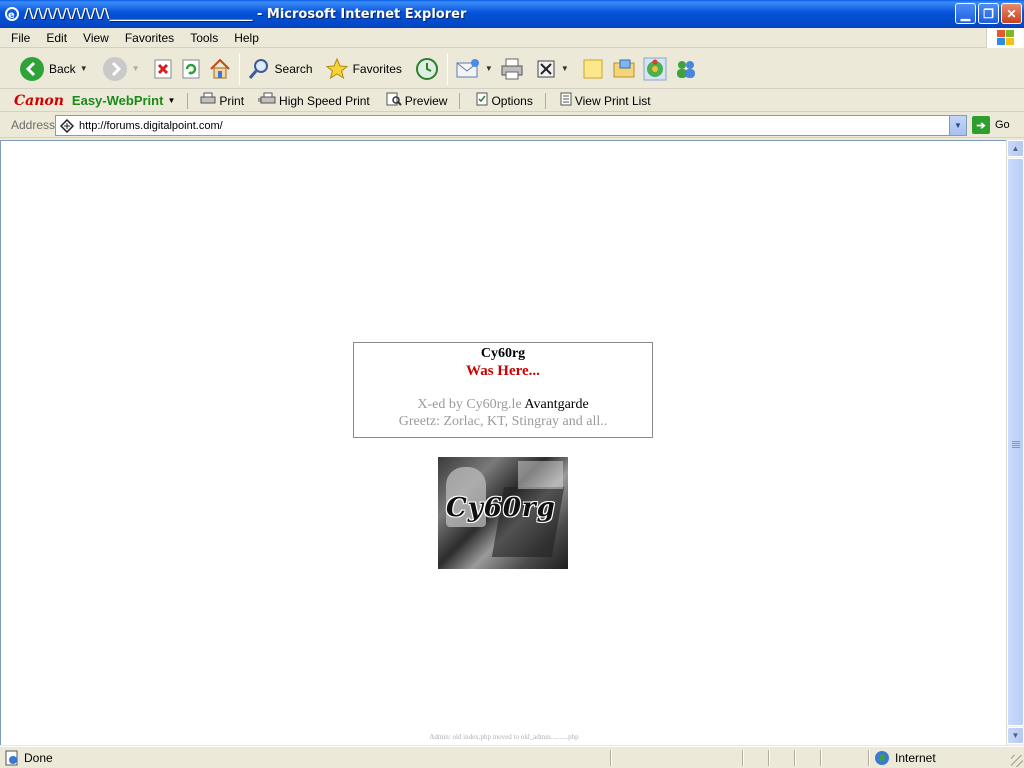 Image resolution: width=1024 pixels, height=768 pixels. I want to click on xed-by-text: X-ed by Cy60rg.le, so click(471, 404).